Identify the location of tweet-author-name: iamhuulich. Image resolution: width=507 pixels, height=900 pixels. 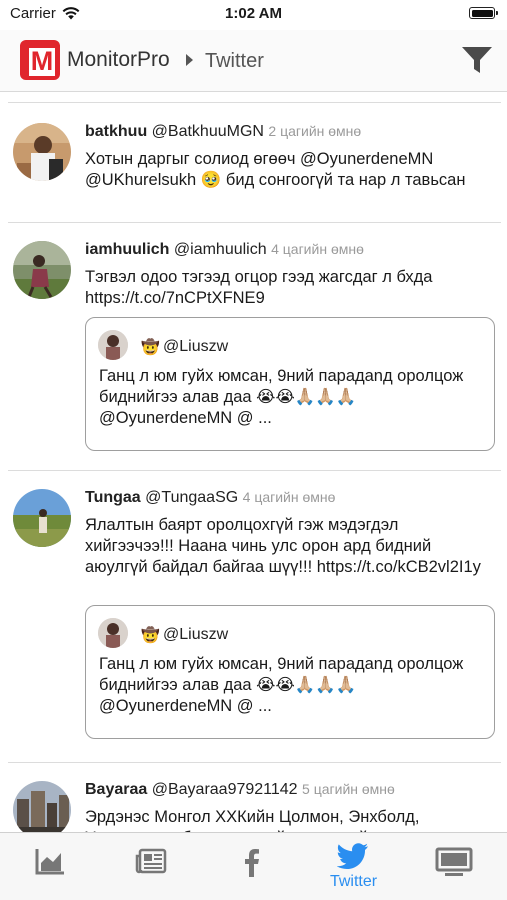
(127, 249).